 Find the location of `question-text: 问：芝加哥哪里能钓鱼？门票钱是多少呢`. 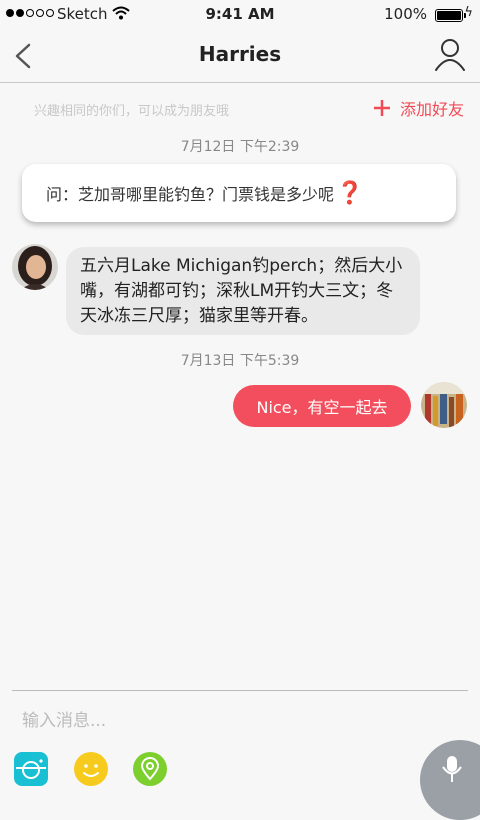

question-text: 问：芝加哥哪里能钓鱼？门票钱是多少呢 is located at coordinates (190, 194).